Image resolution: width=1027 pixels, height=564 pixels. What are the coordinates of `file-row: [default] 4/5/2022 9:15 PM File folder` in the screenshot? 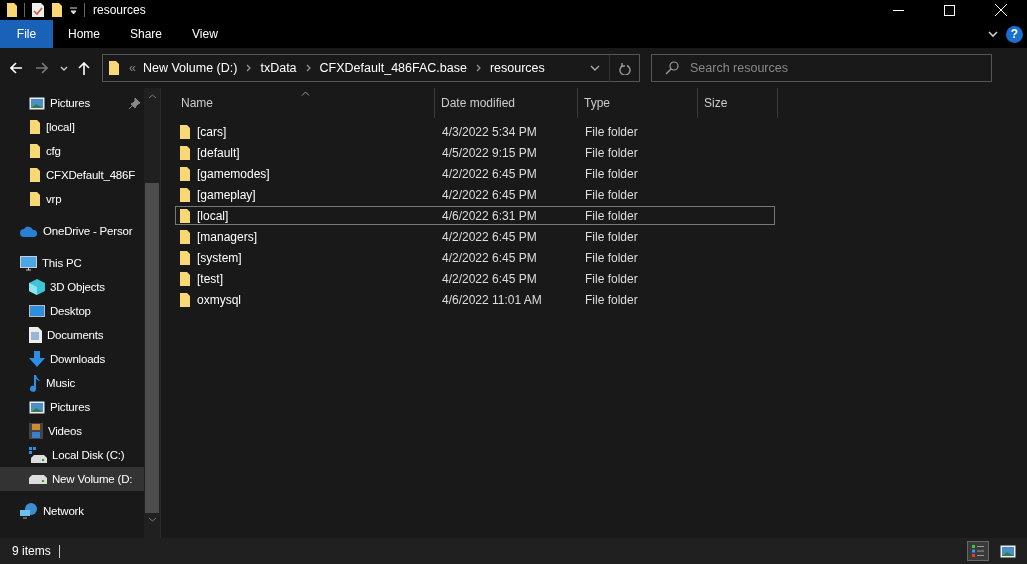 It's located at (475, 152).